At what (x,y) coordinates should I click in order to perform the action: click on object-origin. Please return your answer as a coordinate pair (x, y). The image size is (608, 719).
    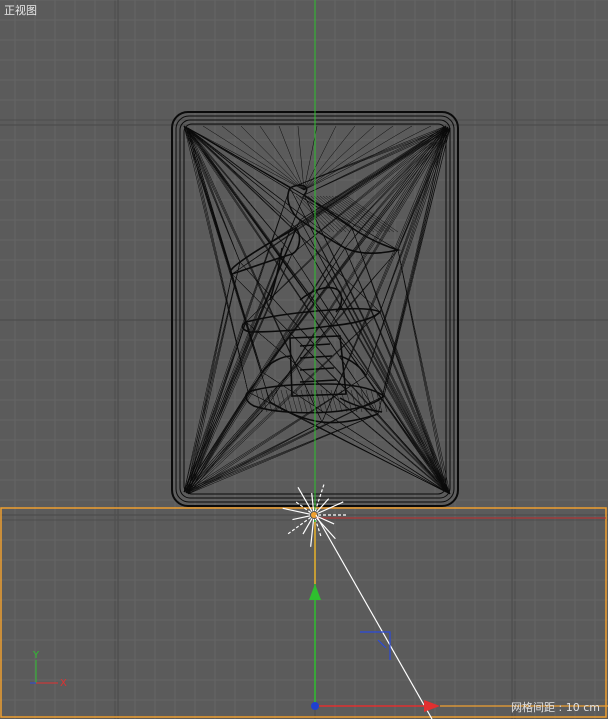
    Looking at the image, I should click on (315, 706).